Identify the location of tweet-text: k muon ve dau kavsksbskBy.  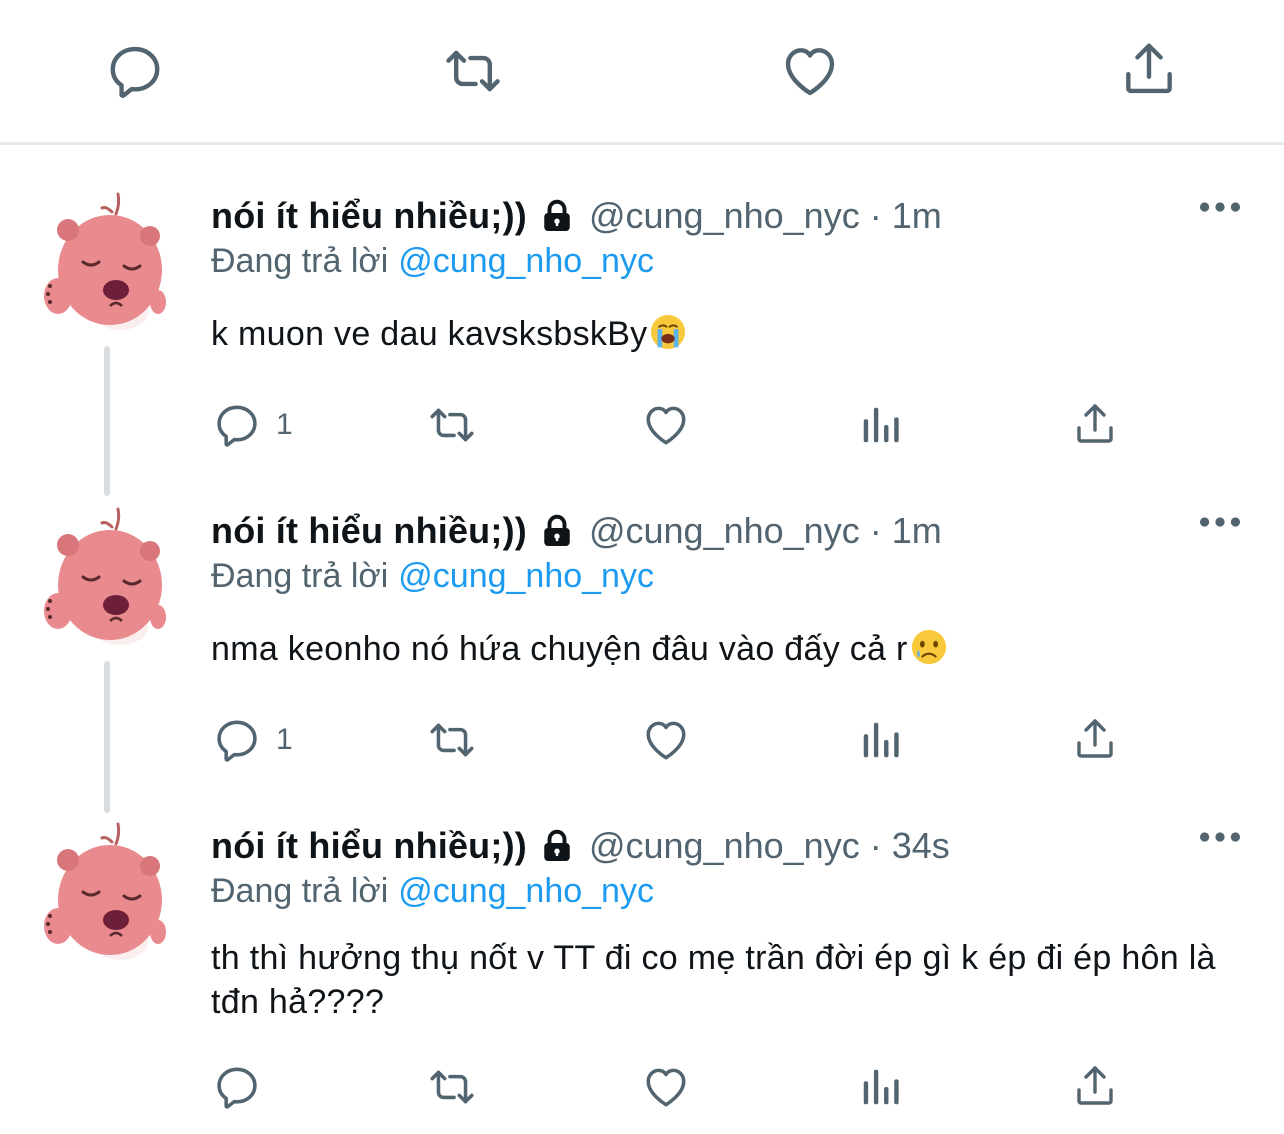
(731, 334).